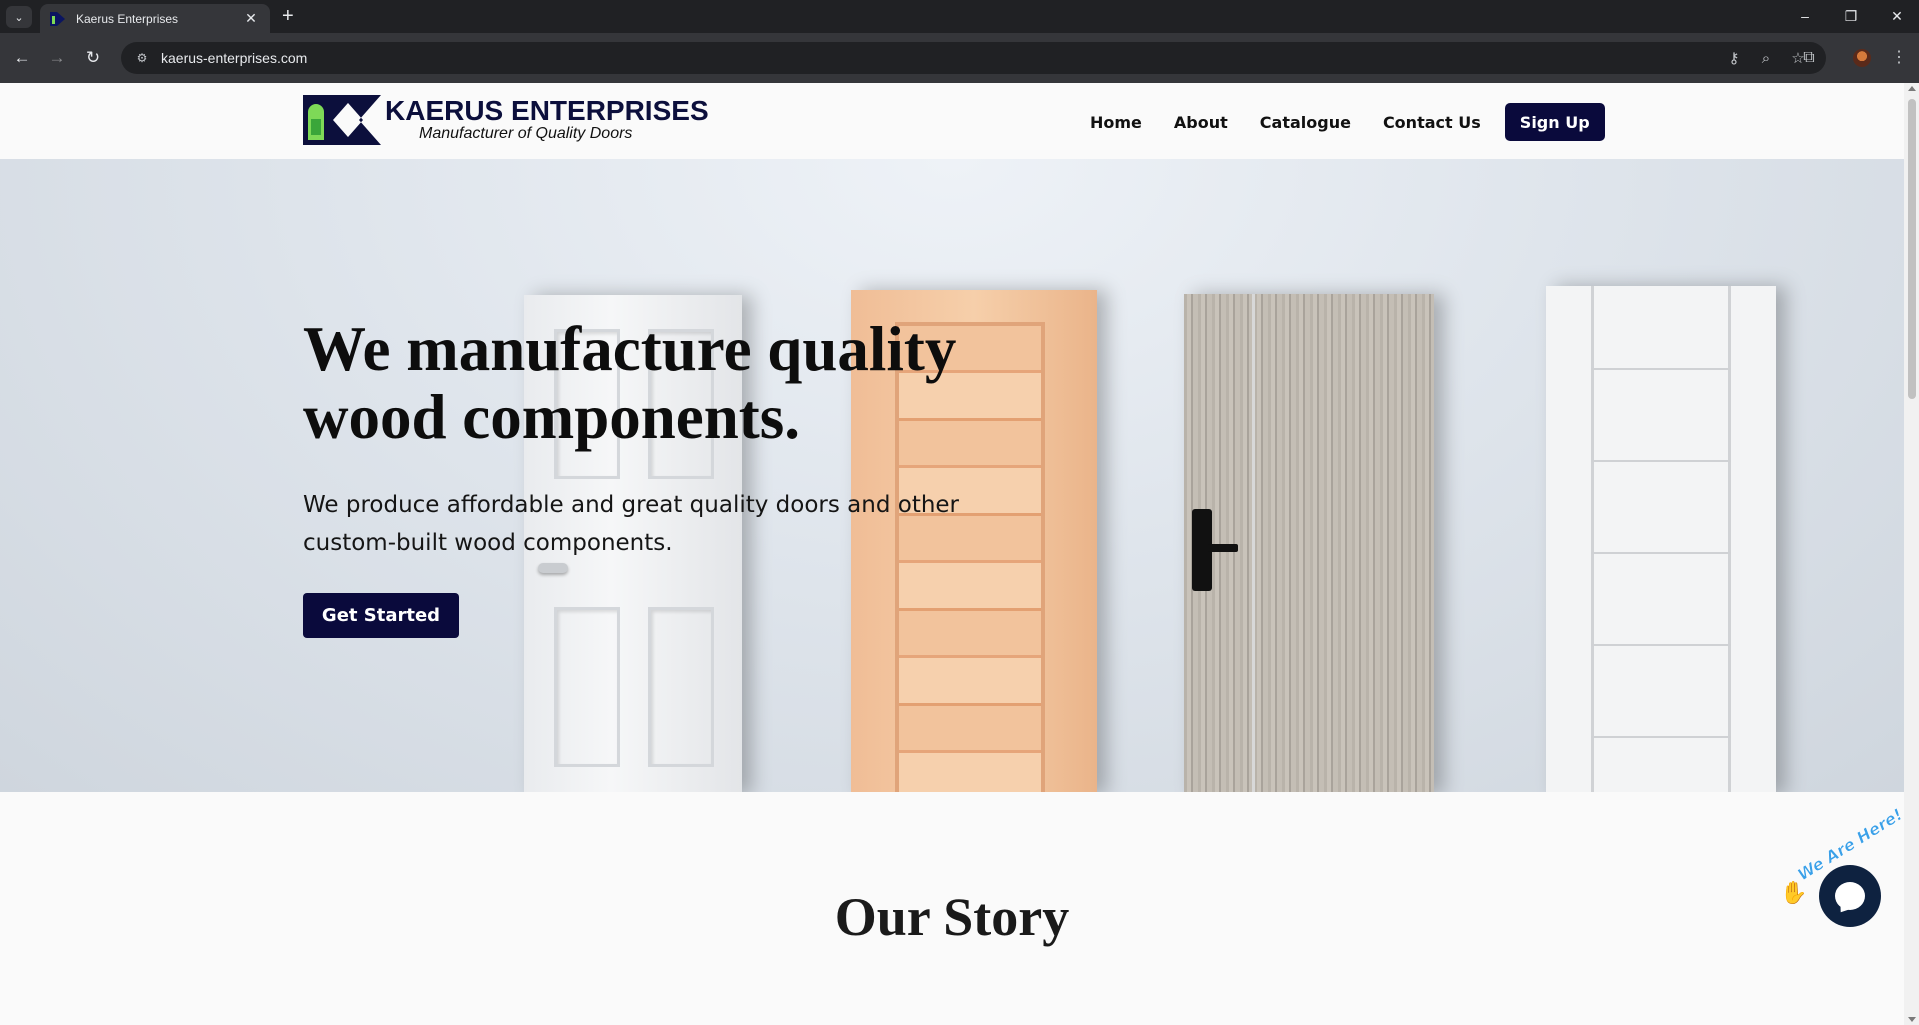 Image resolution: width=1919 pixels, height=1025 pixels. What do you see at coordinates (19, 17) in the screenshot?
I see `tab-search-chevron-icon: ⌄` at bounding box center [19, 17].